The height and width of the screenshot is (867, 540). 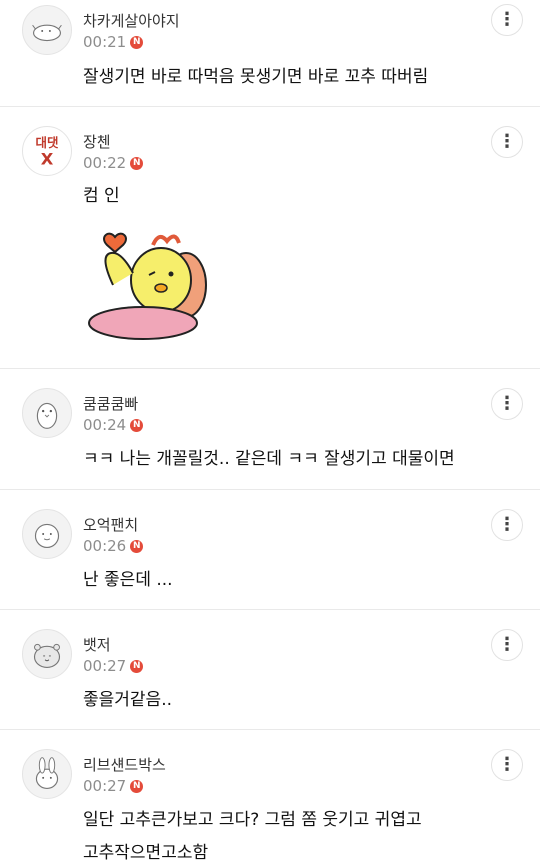 What do you see at coordinates (252, 820) in the screenshot?
I see `comment-text-line-1: 일단 고추큰가보고 크다? 그럼 쫌 웃기고 귀엽고` at bounding box center [252, 820].